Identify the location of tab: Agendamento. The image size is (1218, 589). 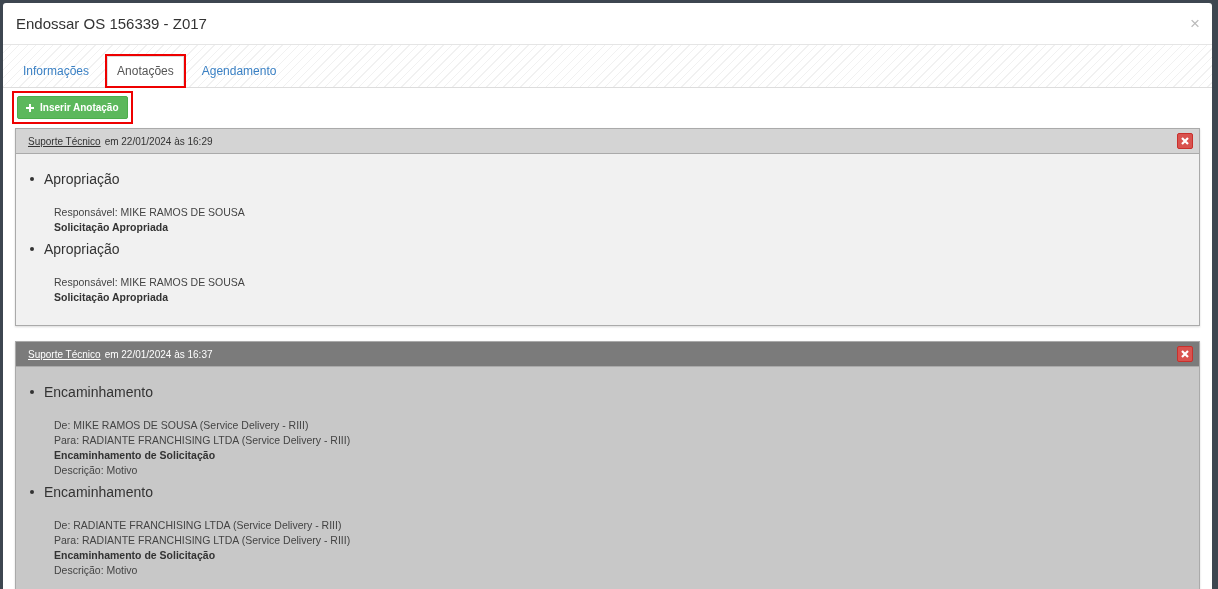
(239, 71).